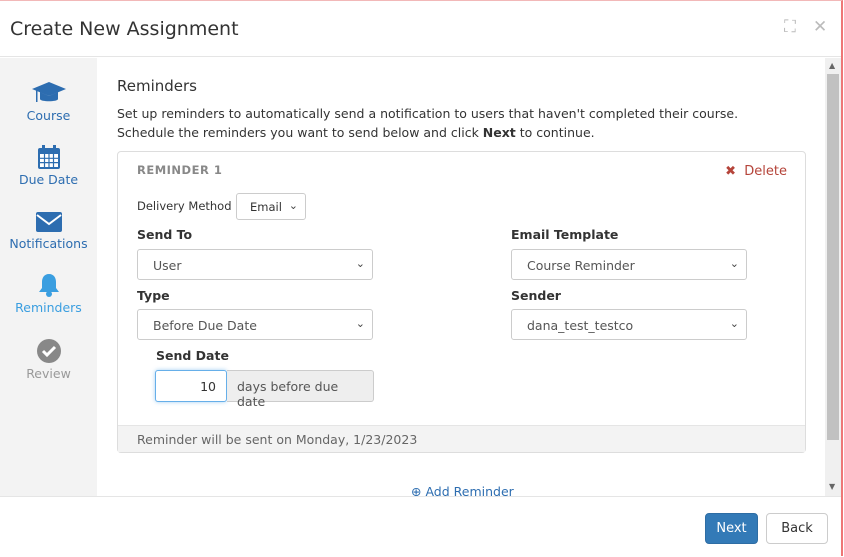  I want to click on scrollbar-thumb, so click(833, 257).